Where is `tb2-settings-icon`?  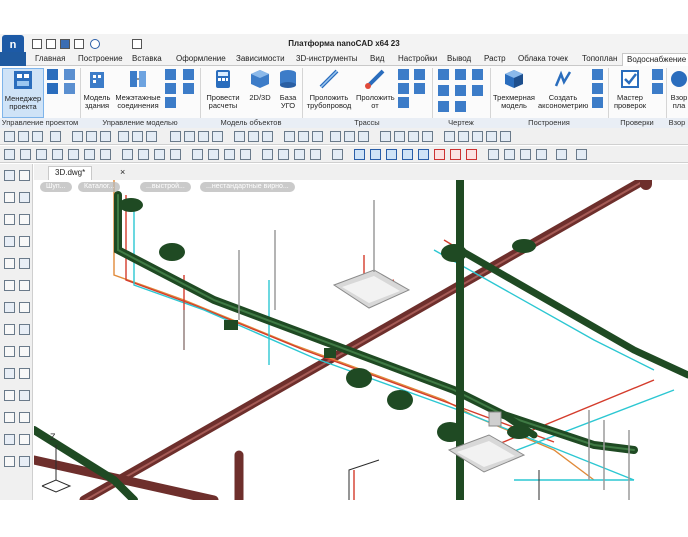
tb2-settings-icon is located at coordinates (561, 154).